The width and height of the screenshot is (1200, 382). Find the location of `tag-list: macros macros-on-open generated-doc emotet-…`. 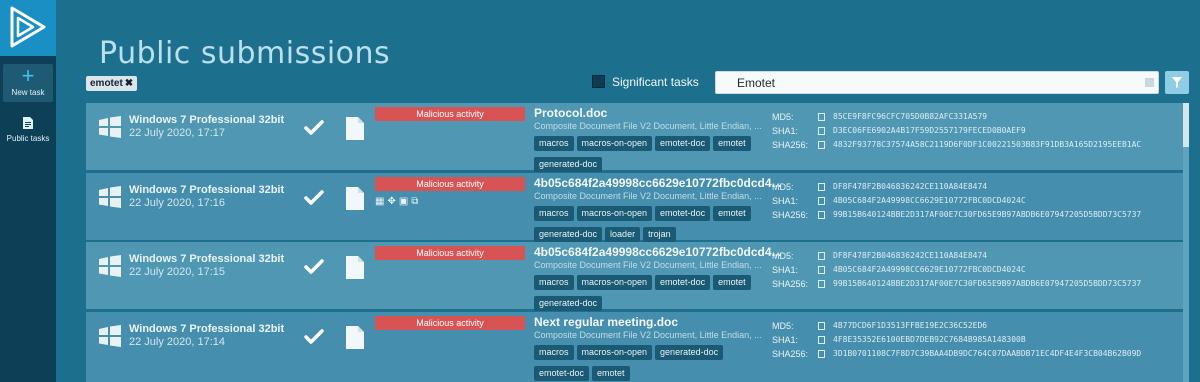

tag-list: macros macros-on-open generated-doc emotet-… is located at coordinates (646, 362).